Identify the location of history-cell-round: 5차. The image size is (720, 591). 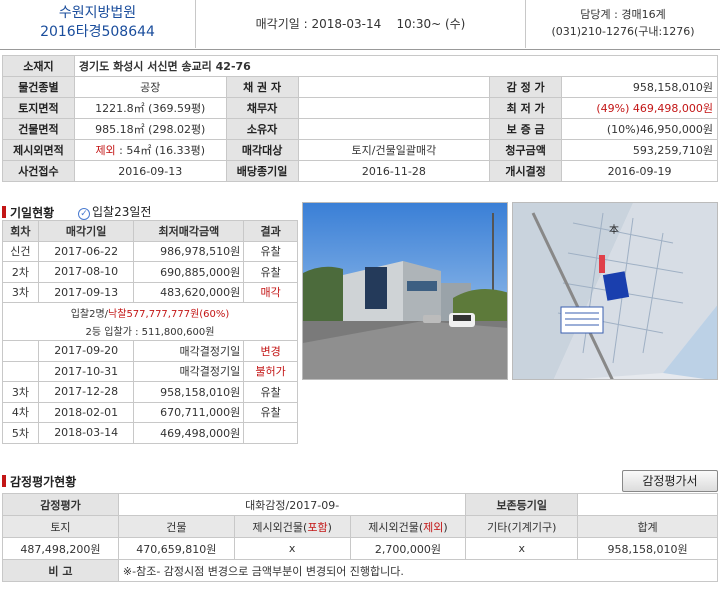
(20, 433).